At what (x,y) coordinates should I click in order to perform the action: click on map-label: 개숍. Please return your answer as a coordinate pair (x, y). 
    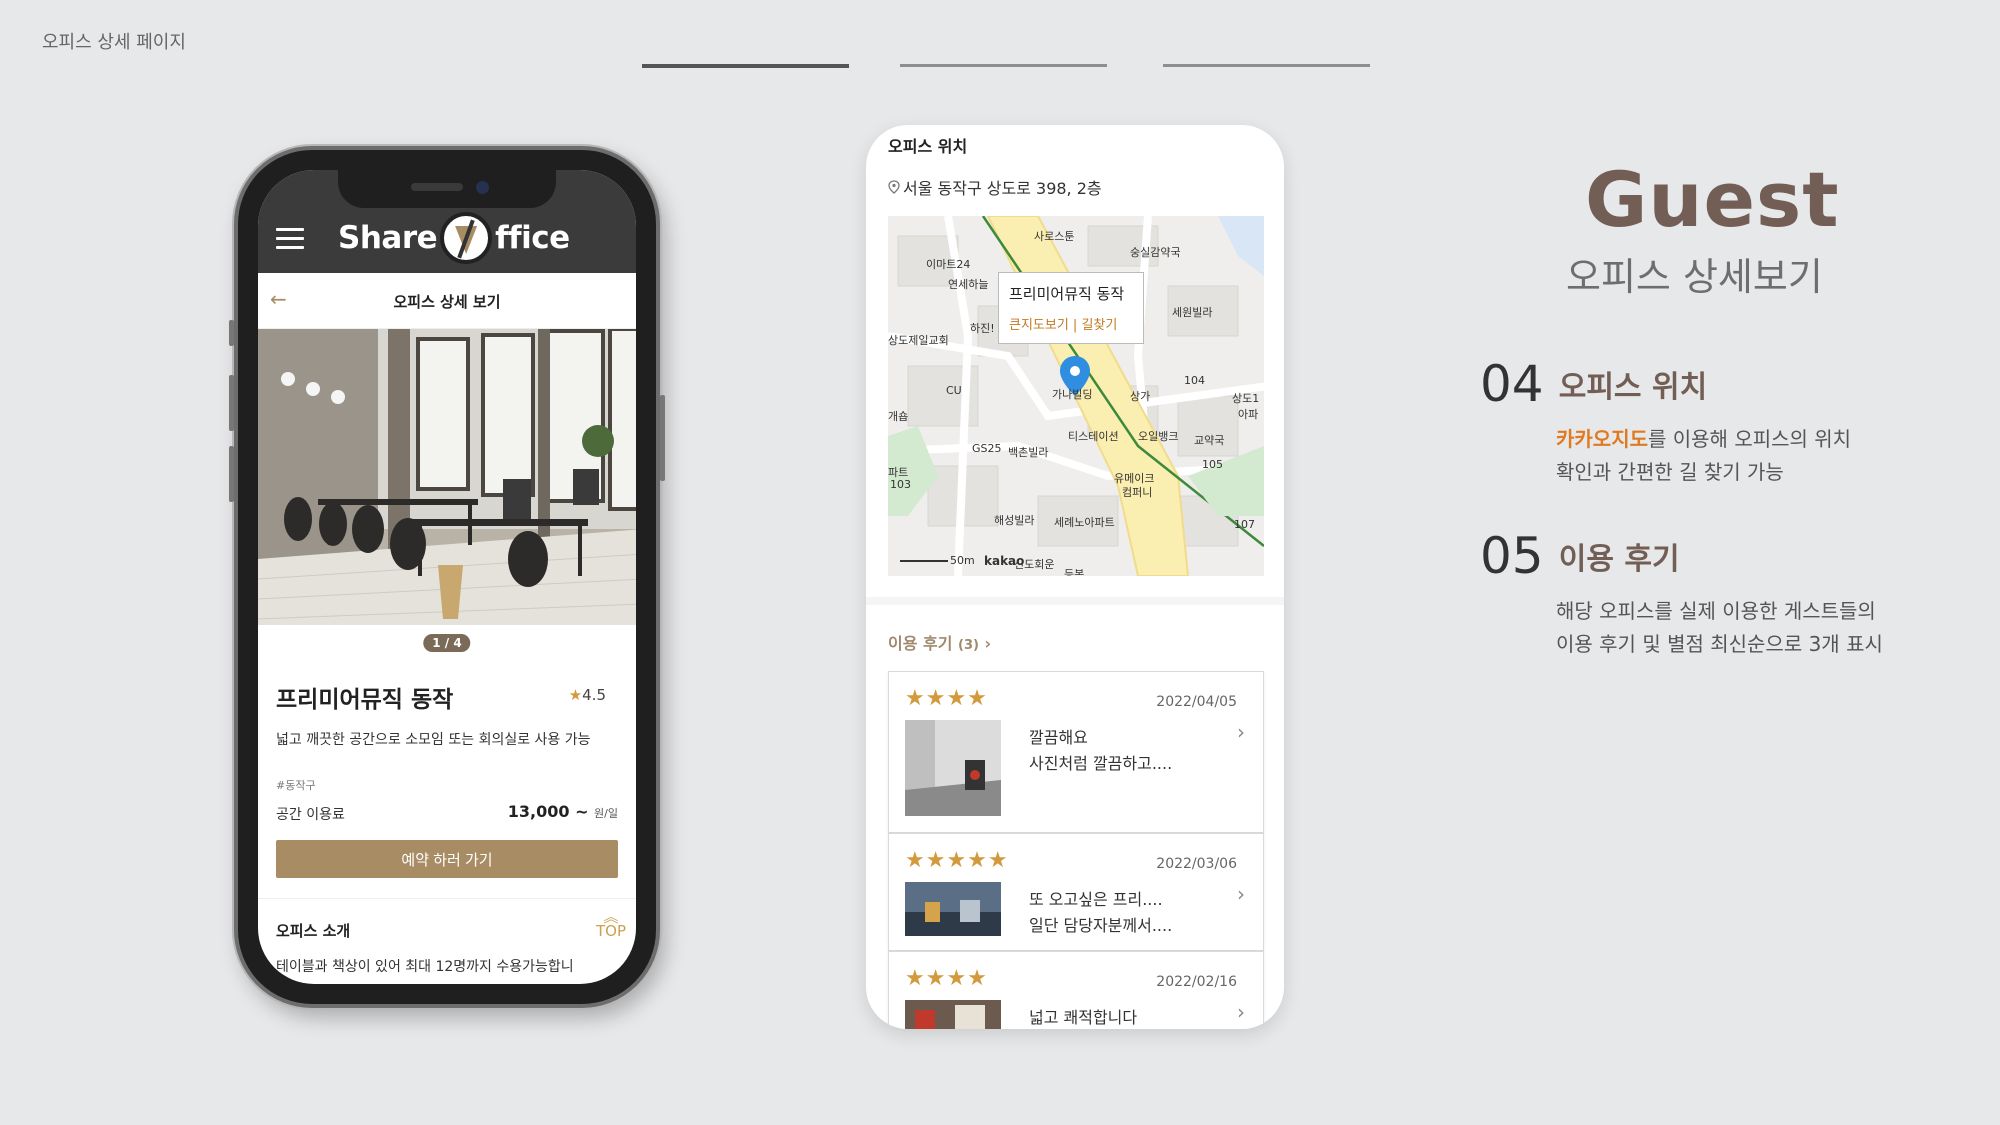
    Looking at the image, I should click on (898, 416).